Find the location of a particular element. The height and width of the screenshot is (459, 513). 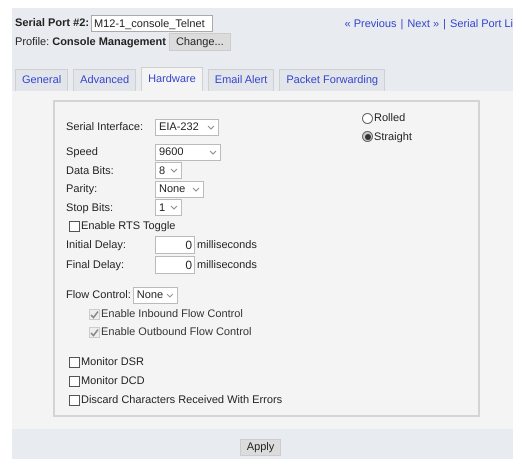

profile-label: Profile: is located at coordinates (32, 42).